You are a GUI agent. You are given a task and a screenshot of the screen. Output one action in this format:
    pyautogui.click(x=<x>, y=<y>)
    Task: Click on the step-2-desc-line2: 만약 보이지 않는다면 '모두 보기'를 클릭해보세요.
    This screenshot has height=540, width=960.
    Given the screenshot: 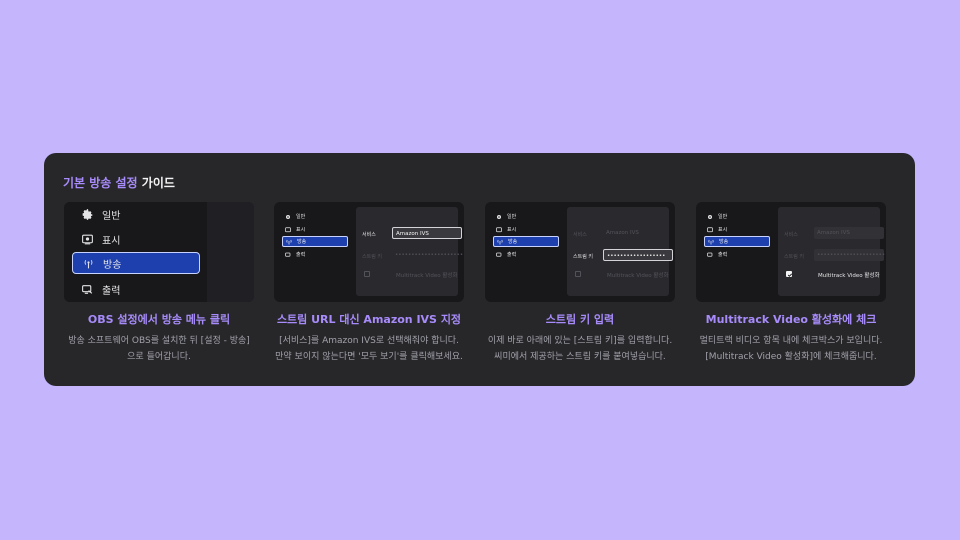 What is the action you would take?
    pyautogui.click(x=369, y=357)
    